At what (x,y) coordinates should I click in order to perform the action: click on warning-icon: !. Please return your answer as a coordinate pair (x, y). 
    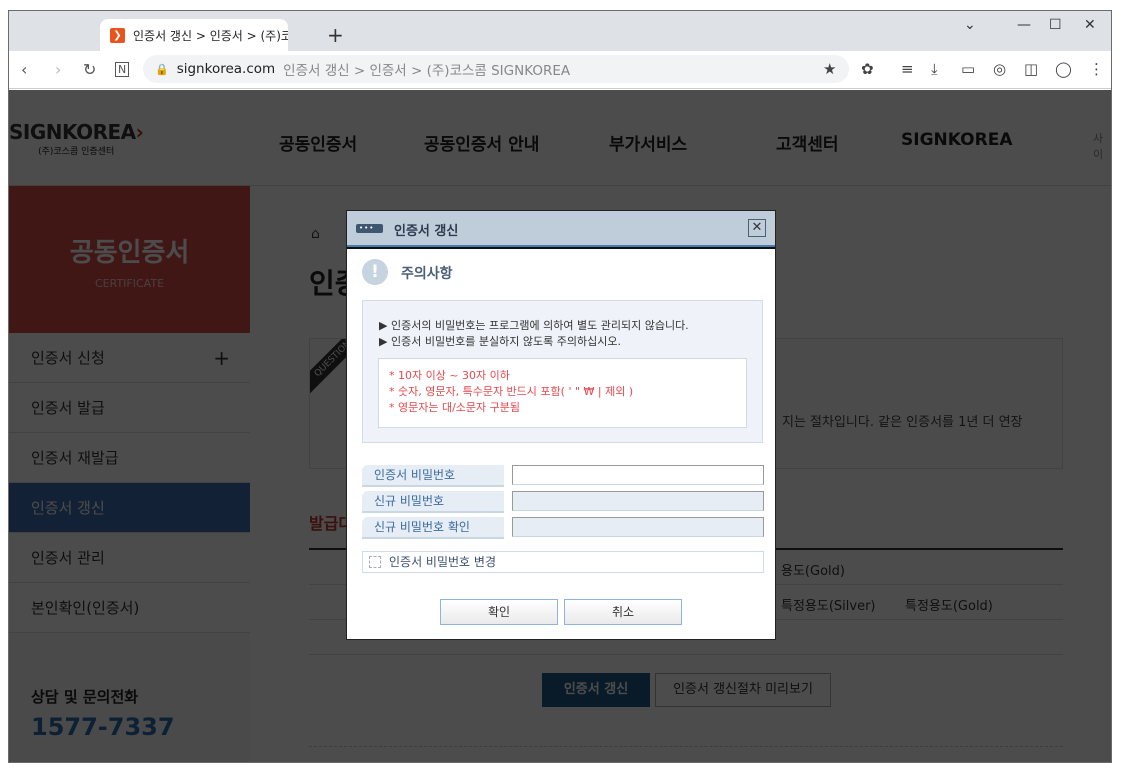
    Looking at the image, I should click on (375, 272).